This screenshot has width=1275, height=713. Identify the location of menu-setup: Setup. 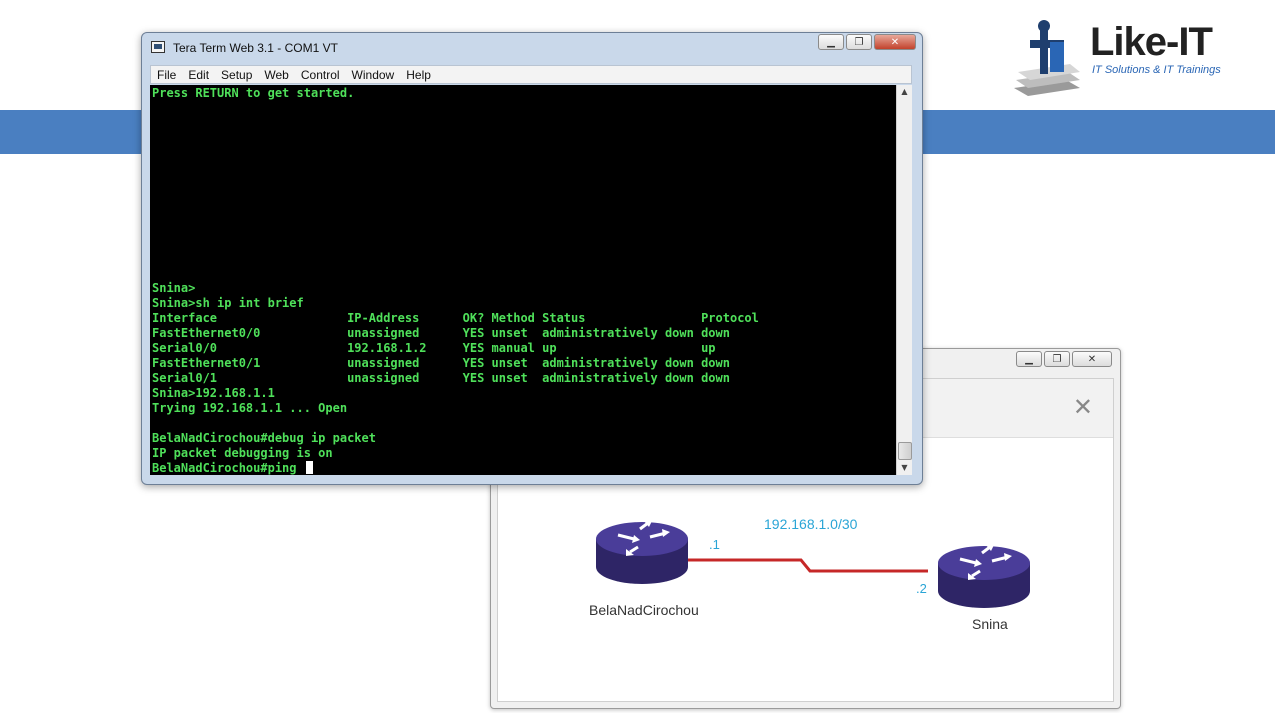
(236, 75).